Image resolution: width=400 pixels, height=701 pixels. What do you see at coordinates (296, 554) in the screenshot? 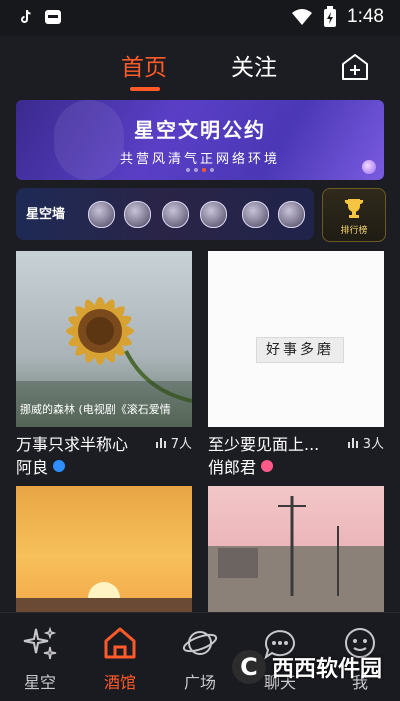
I see `street-image` at bounding box center [296, 554].